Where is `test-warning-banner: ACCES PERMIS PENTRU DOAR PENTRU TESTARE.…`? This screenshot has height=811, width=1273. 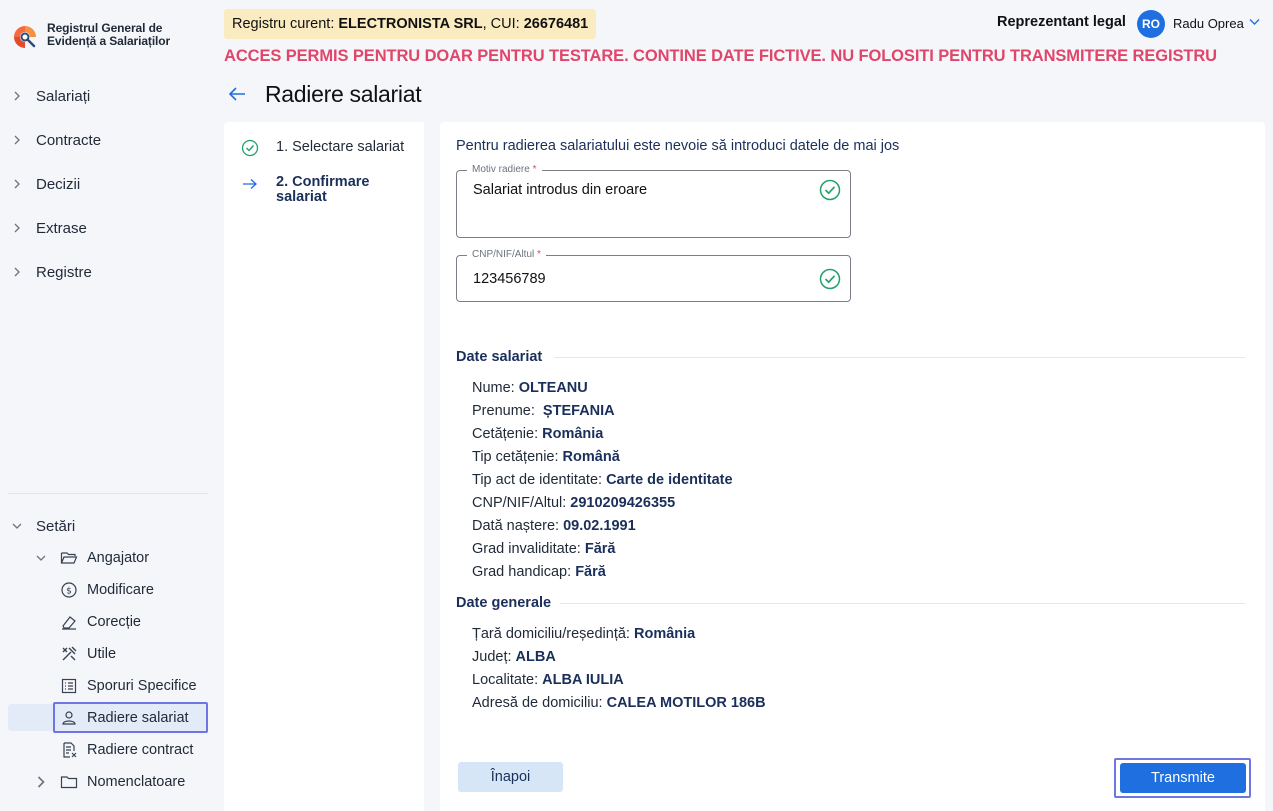 test-warning-banner: ACCES PERMIS PENTRU DOAR PENTRU TESTARE.… is located at coordinates (720, 56).